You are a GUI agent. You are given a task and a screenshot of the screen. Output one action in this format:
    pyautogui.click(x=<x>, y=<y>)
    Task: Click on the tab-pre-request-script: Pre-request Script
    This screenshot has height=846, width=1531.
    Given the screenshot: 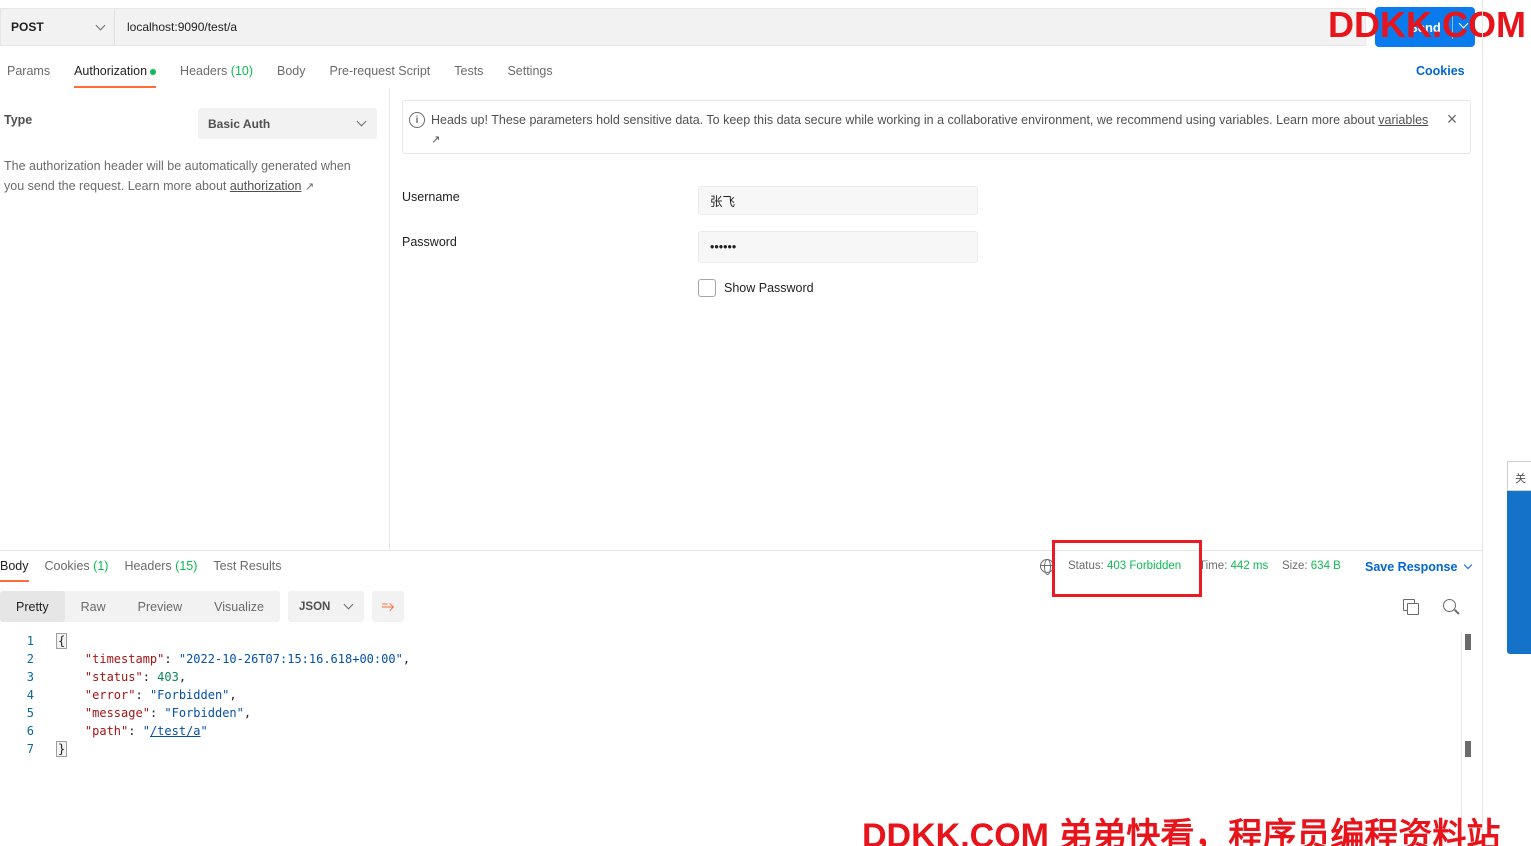 What is the action you would take?
    pyautogui.click(x=380, y=72)
    